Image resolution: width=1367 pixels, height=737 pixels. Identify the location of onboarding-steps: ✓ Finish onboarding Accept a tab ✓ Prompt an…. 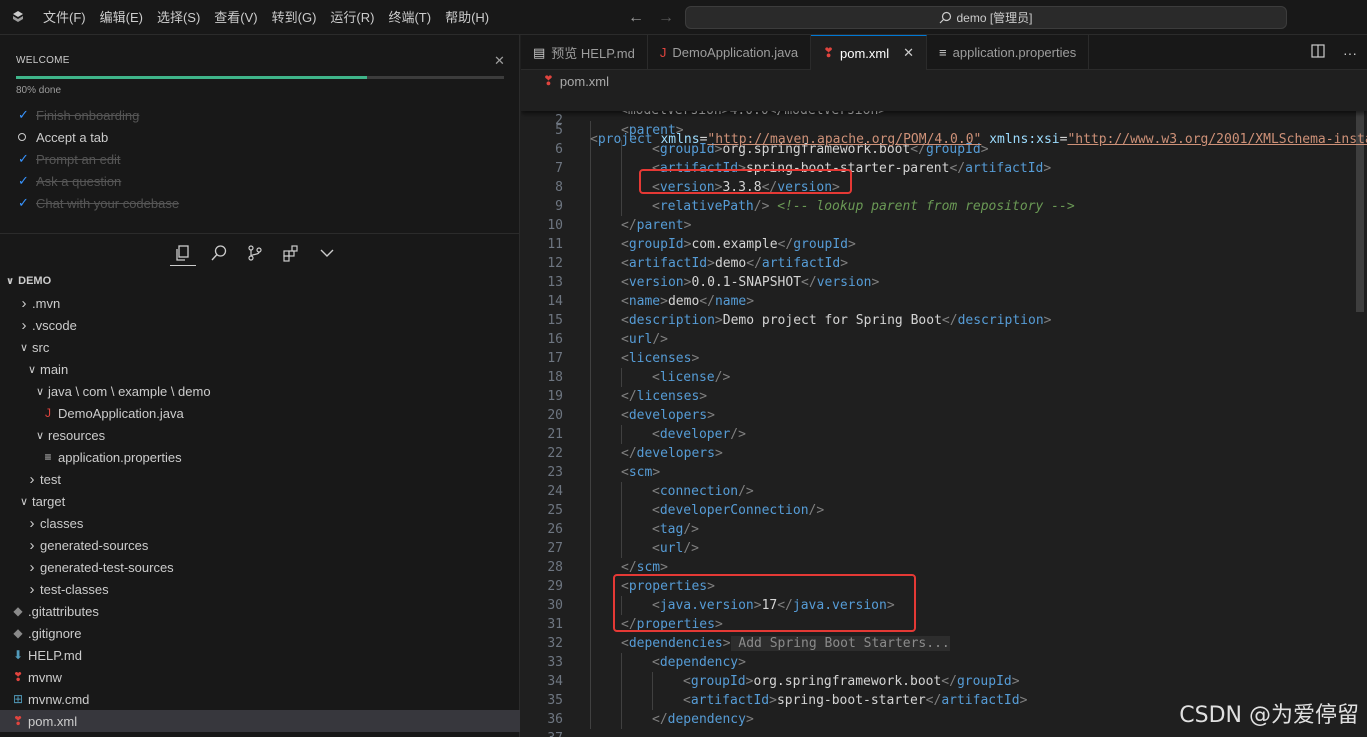
(98, 159).